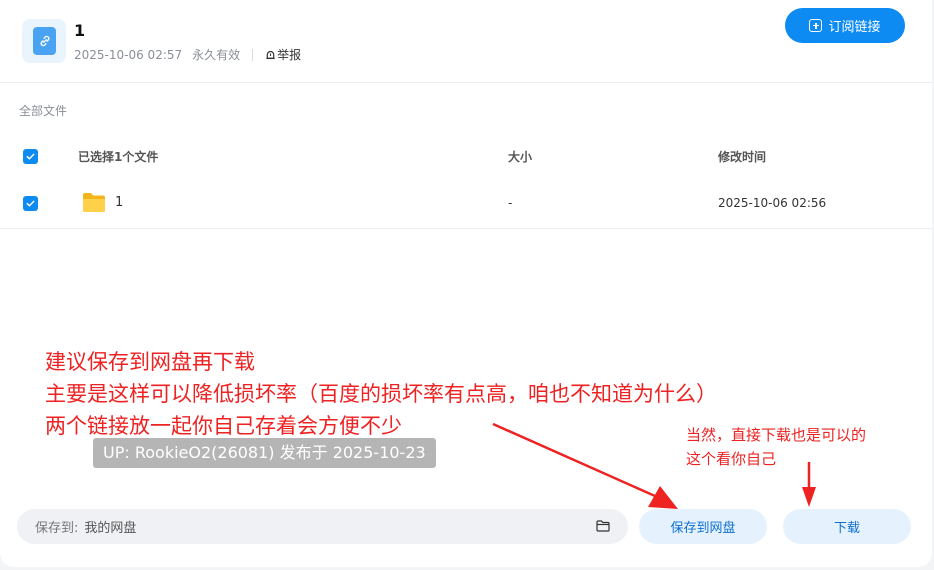 The width and height of the screenshot is (934, 570). Describe the element at coordinates (816, 25) in the screenshot. I see `add-icon` at that location.